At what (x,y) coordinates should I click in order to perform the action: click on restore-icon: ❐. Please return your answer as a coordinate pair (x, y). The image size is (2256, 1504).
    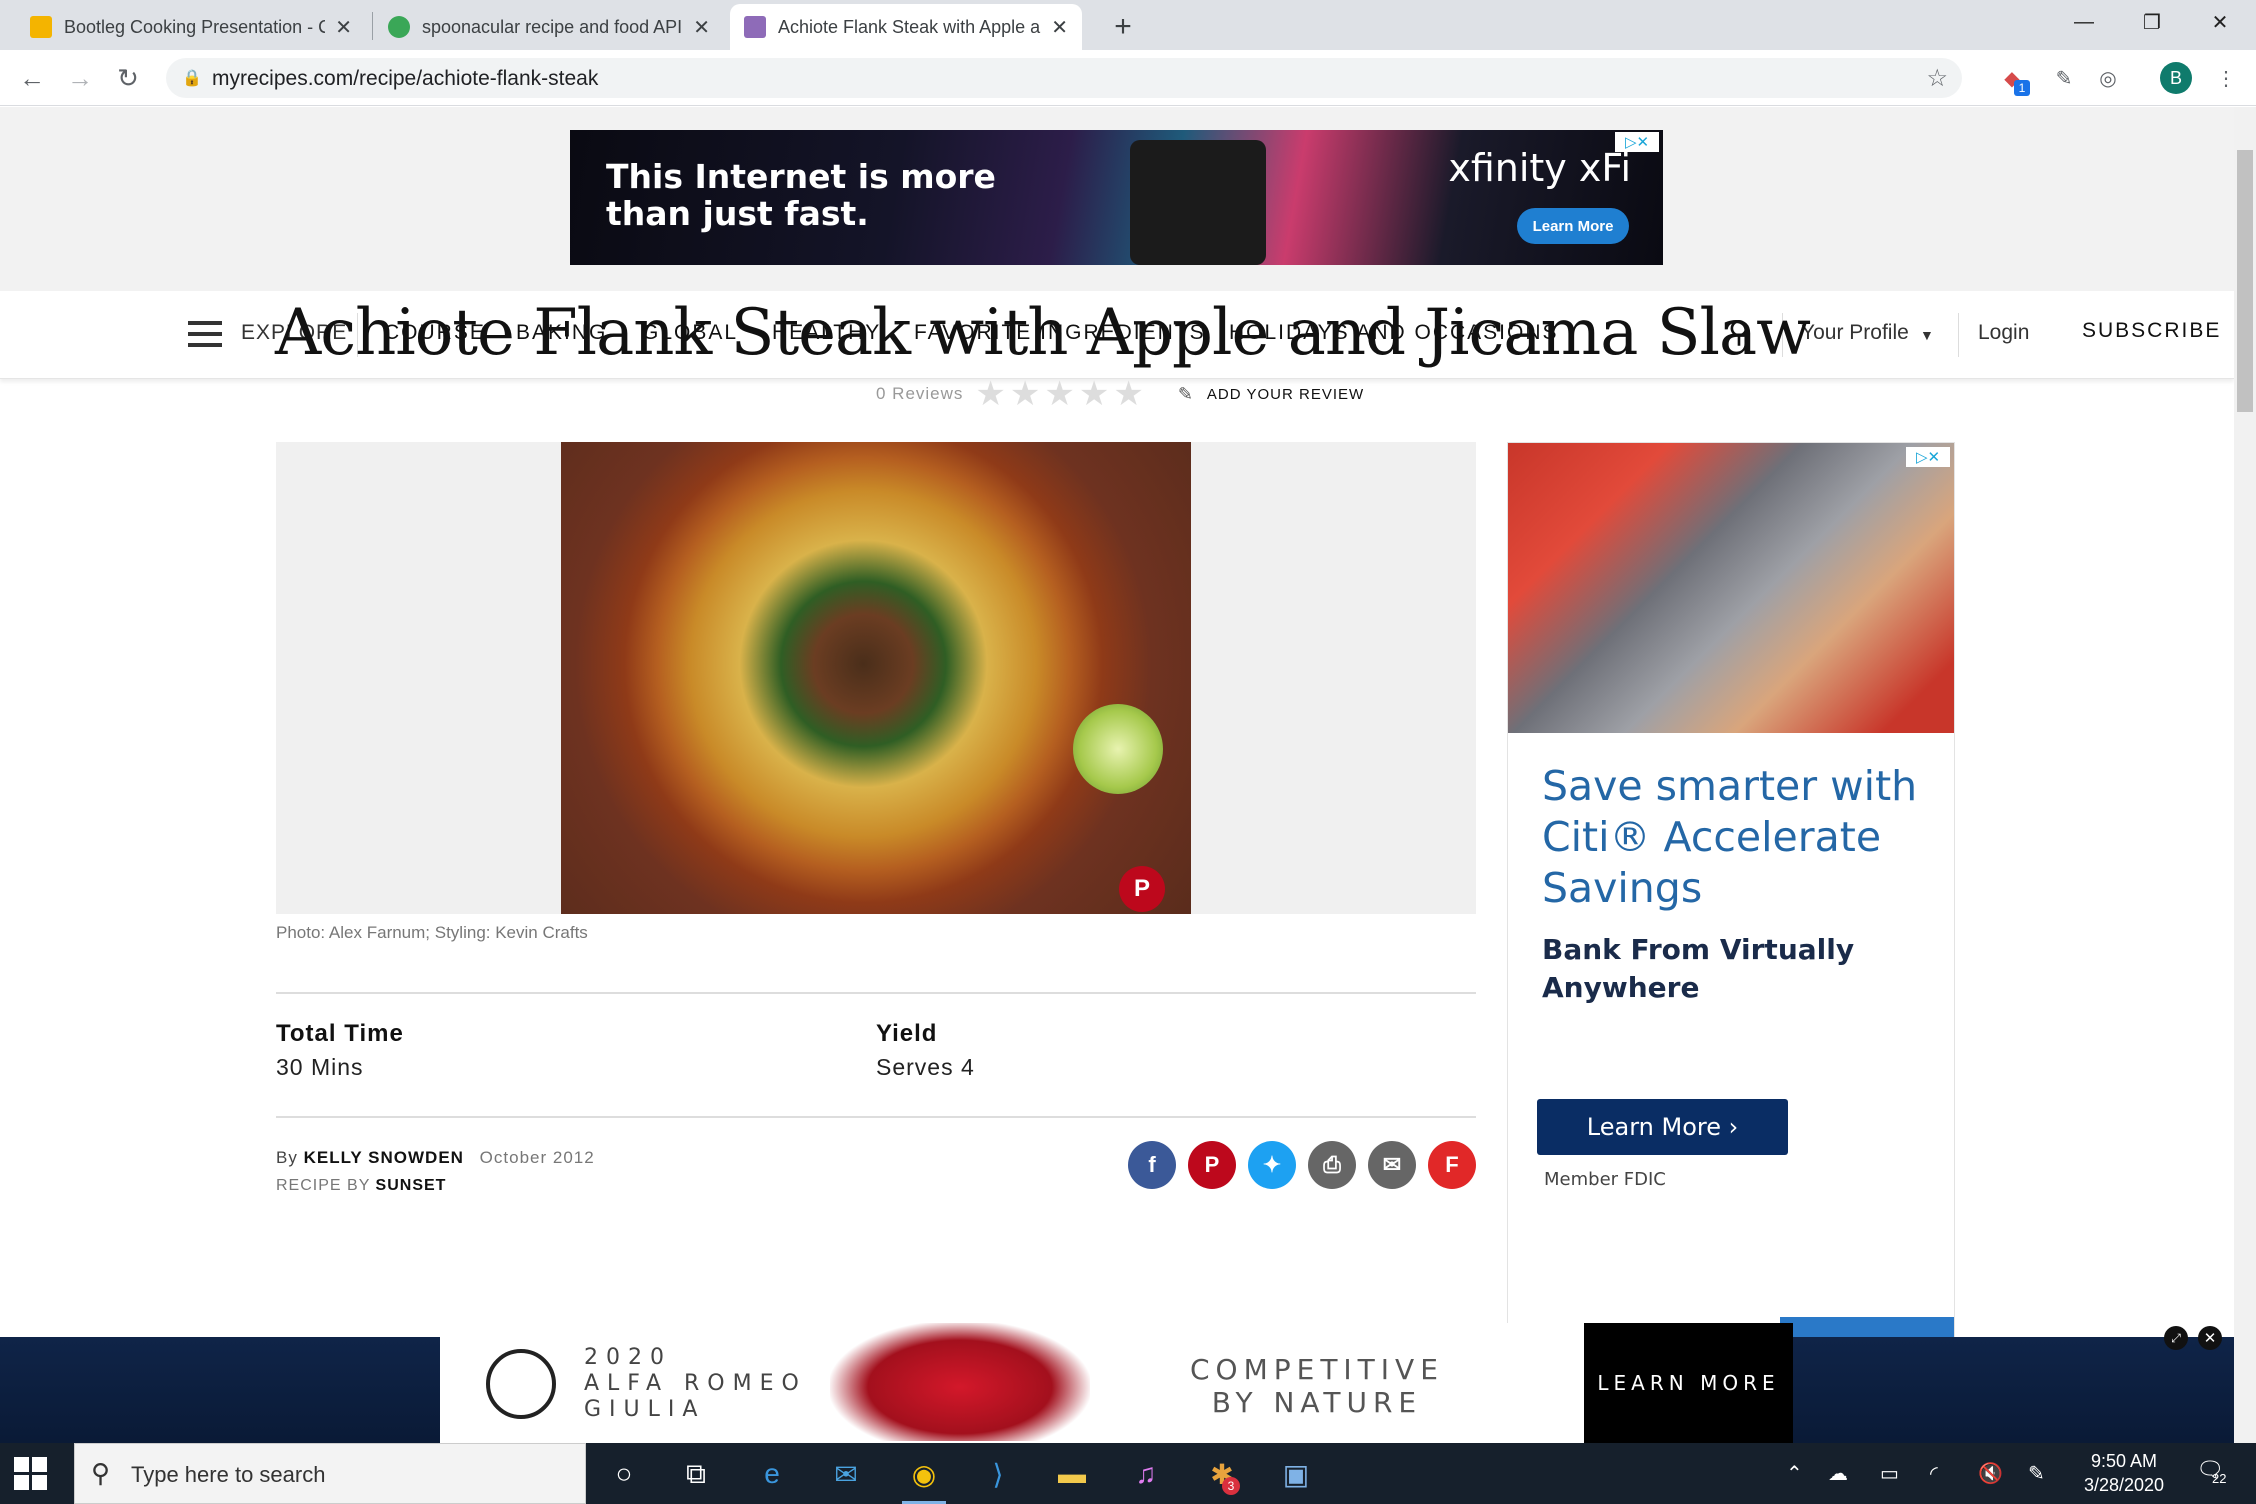
    Looking at the image, I should click on (2152, 22).